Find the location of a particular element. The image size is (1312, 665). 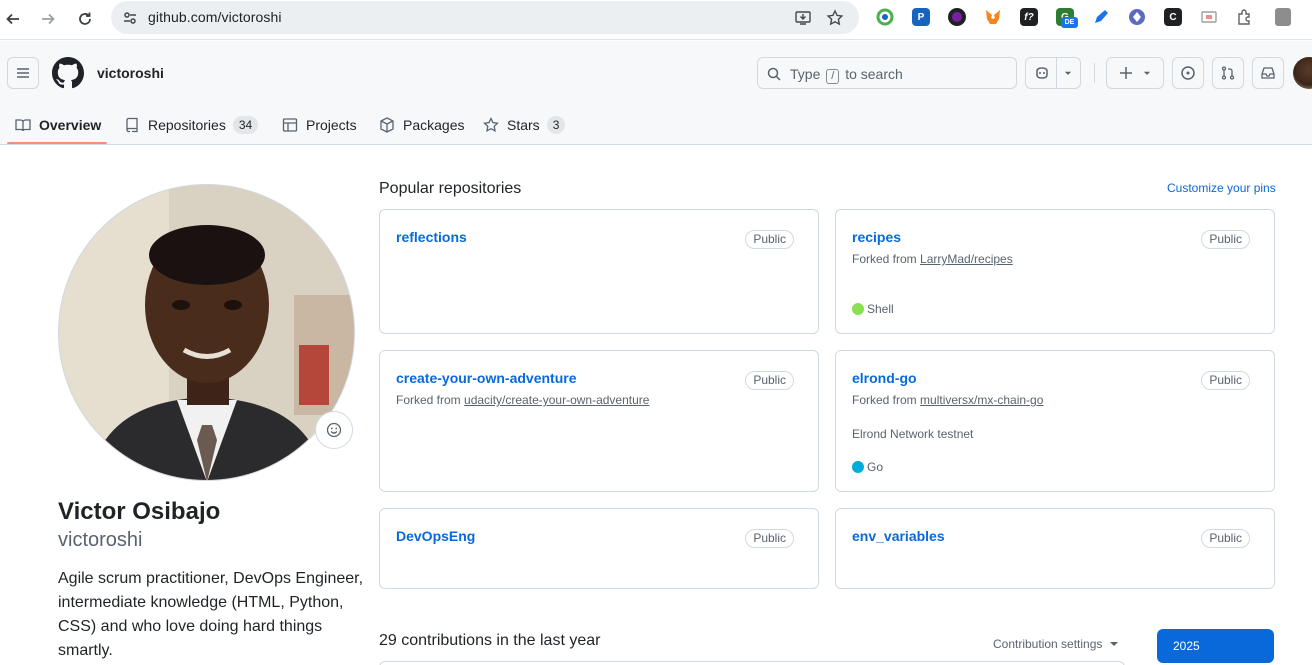

metamask-icon is located at coordinates (993, 17).